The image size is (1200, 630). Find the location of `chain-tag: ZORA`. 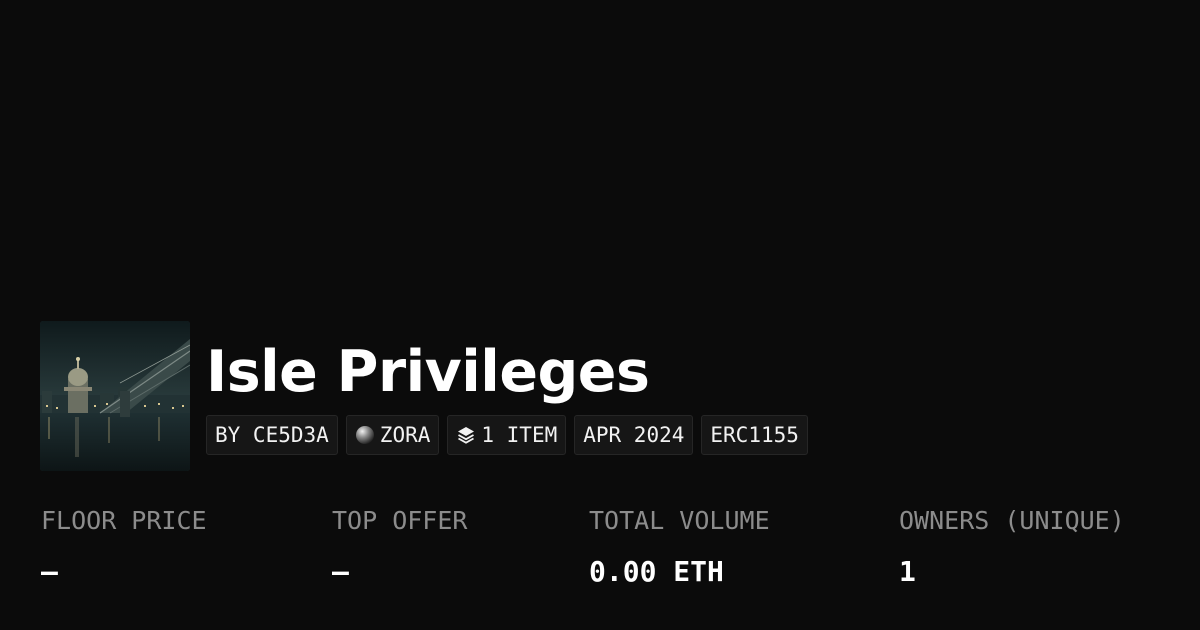

chain-tag: ZORA is located at coordinates (392, 435).